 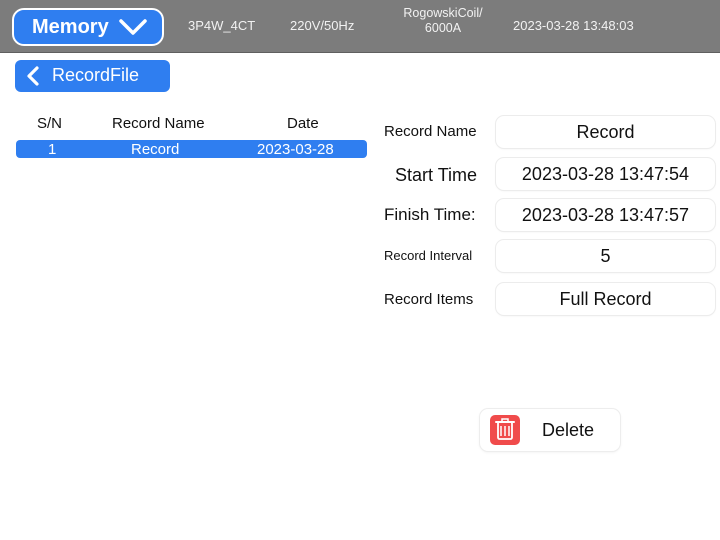 What do you see at coordinates (436, 175) in the screenshot?
I see `start-time-label: Start Time` at bounding box center [436, 175].